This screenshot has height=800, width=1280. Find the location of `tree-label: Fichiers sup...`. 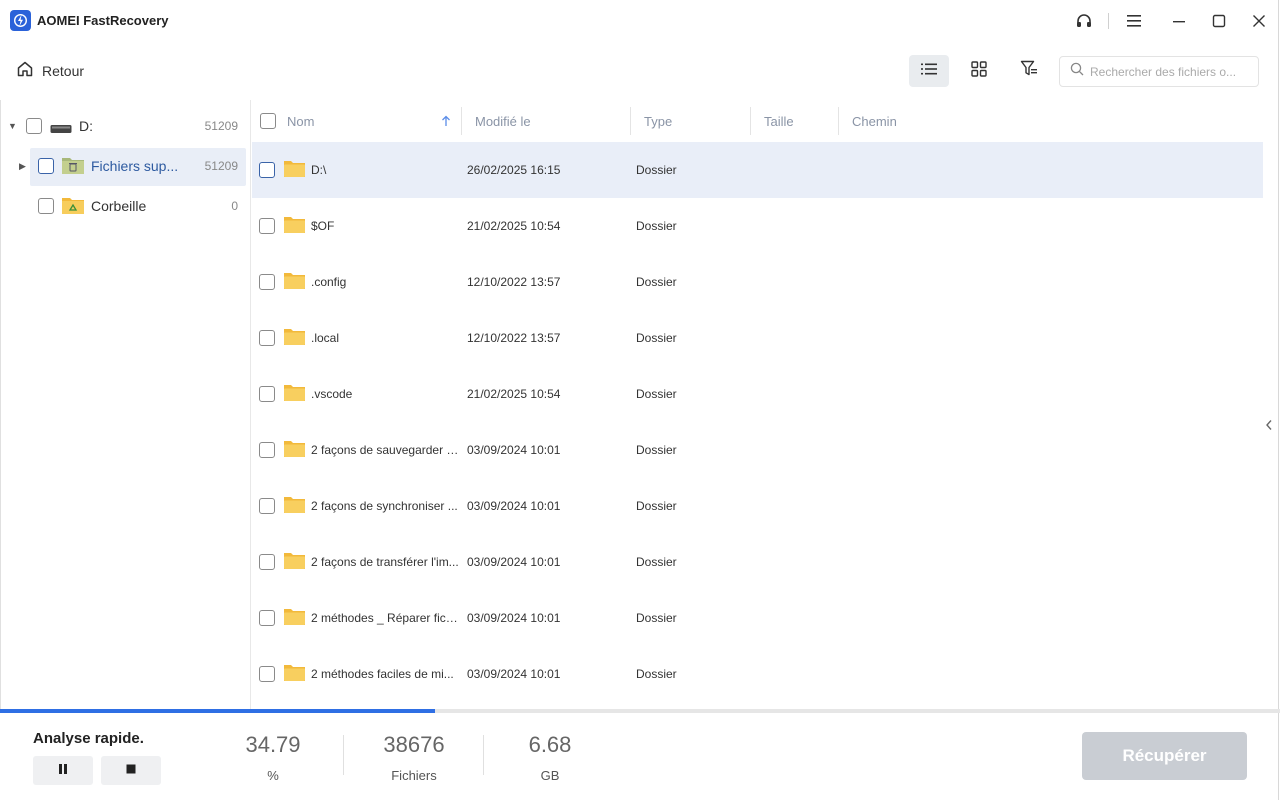

tree-label: Fichiers sup... is located at coordinates (135, 166).